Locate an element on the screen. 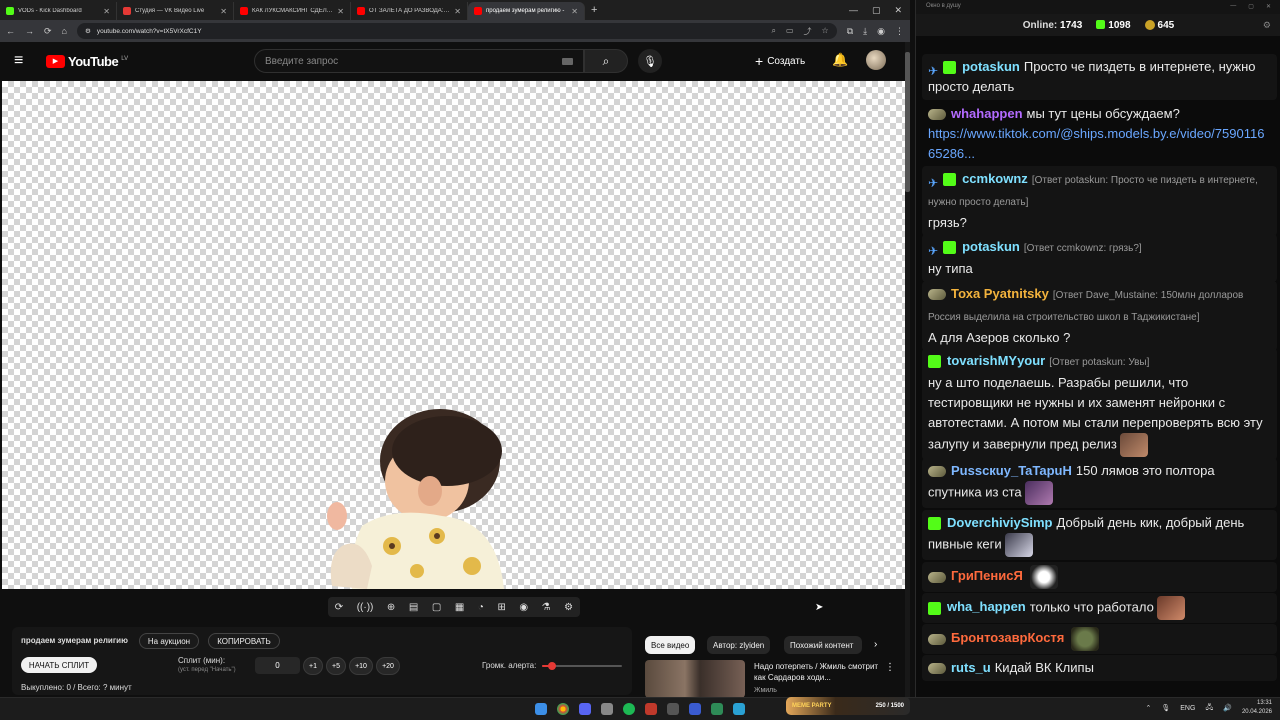 The image size is (1280, 720). chevron-right-icon: › is located at coordinates (875, 644).